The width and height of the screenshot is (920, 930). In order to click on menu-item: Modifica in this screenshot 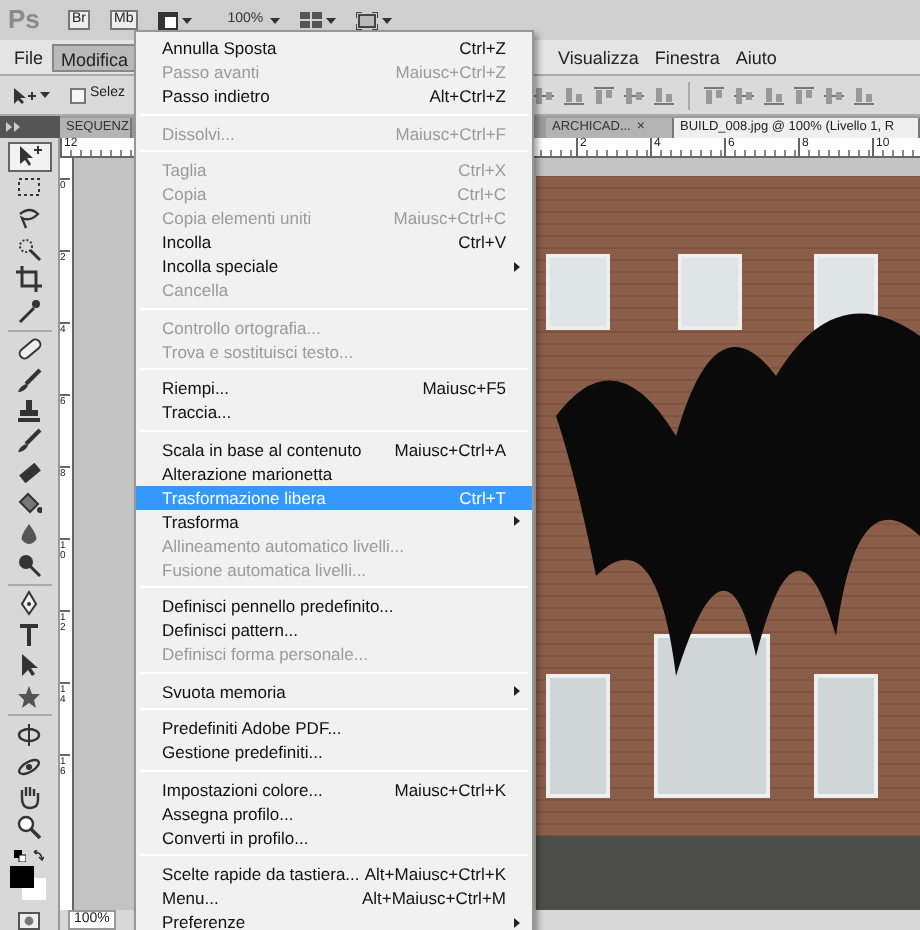, I will do `click(95, 57)`.